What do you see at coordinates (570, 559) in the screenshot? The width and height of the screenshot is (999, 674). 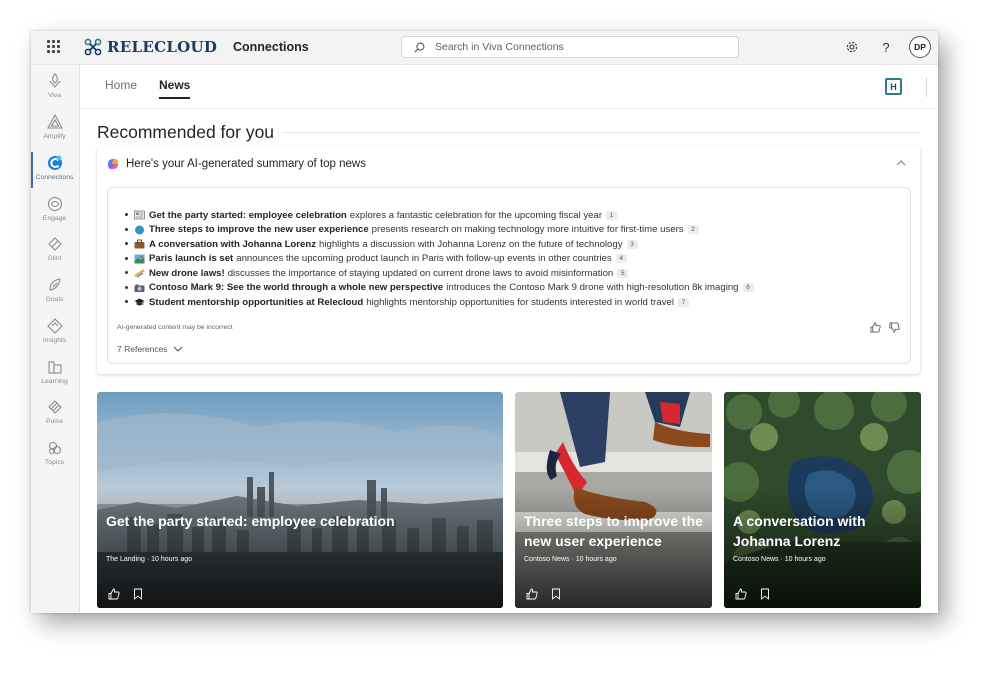 I see `news-meta: Contoso News · 10 hours ago` at bounding box center [570, 559].